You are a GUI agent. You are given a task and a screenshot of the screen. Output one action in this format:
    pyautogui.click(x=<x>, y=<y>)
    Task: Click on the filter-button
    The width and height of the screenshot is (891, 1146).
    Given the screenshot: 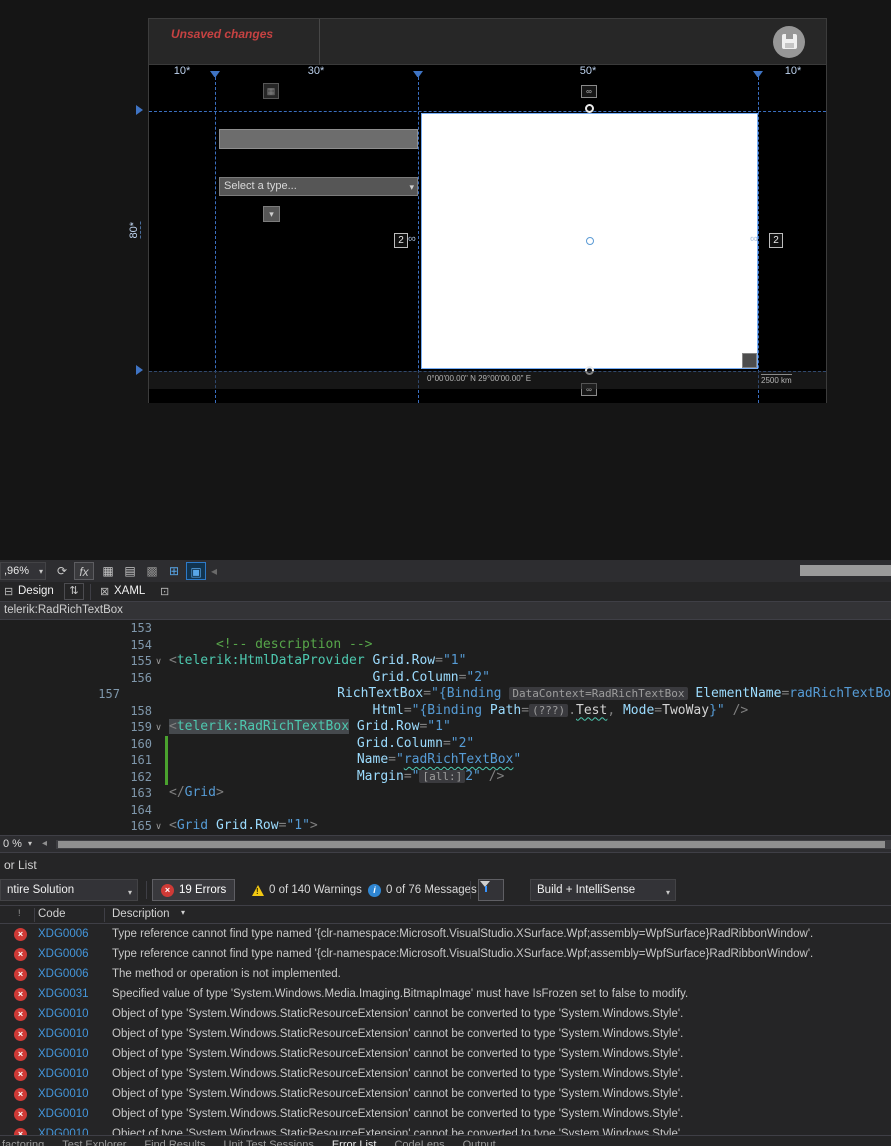 What is the action you would take?
    pyautogui.click(x=491, y=890)
    